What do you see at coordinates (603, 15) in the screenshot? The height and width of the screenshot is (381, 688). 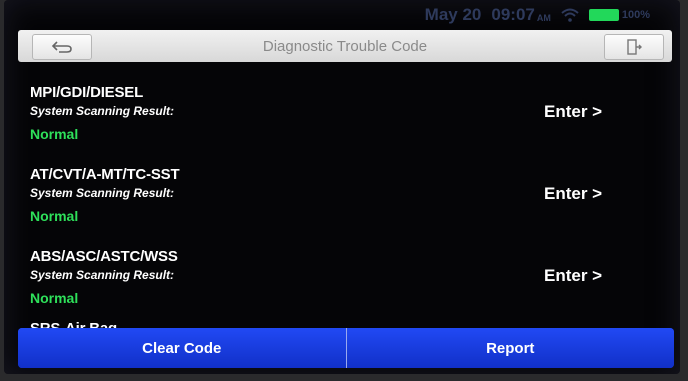 I see `battery-icon` at bounding box center [603, 15].